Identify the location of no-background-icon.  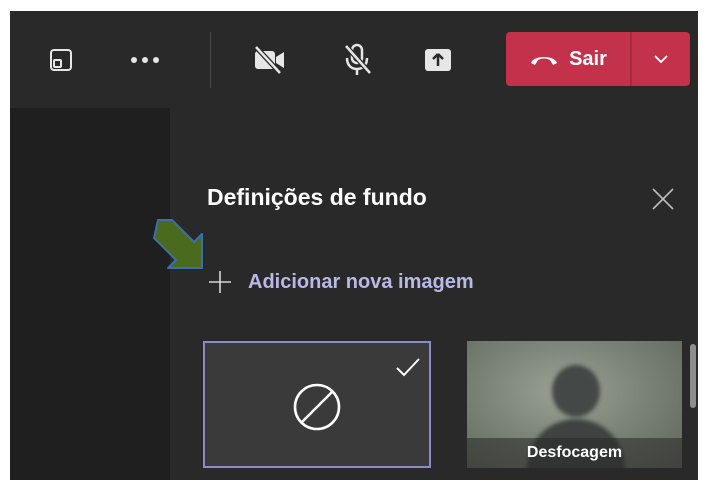
(317, 407).